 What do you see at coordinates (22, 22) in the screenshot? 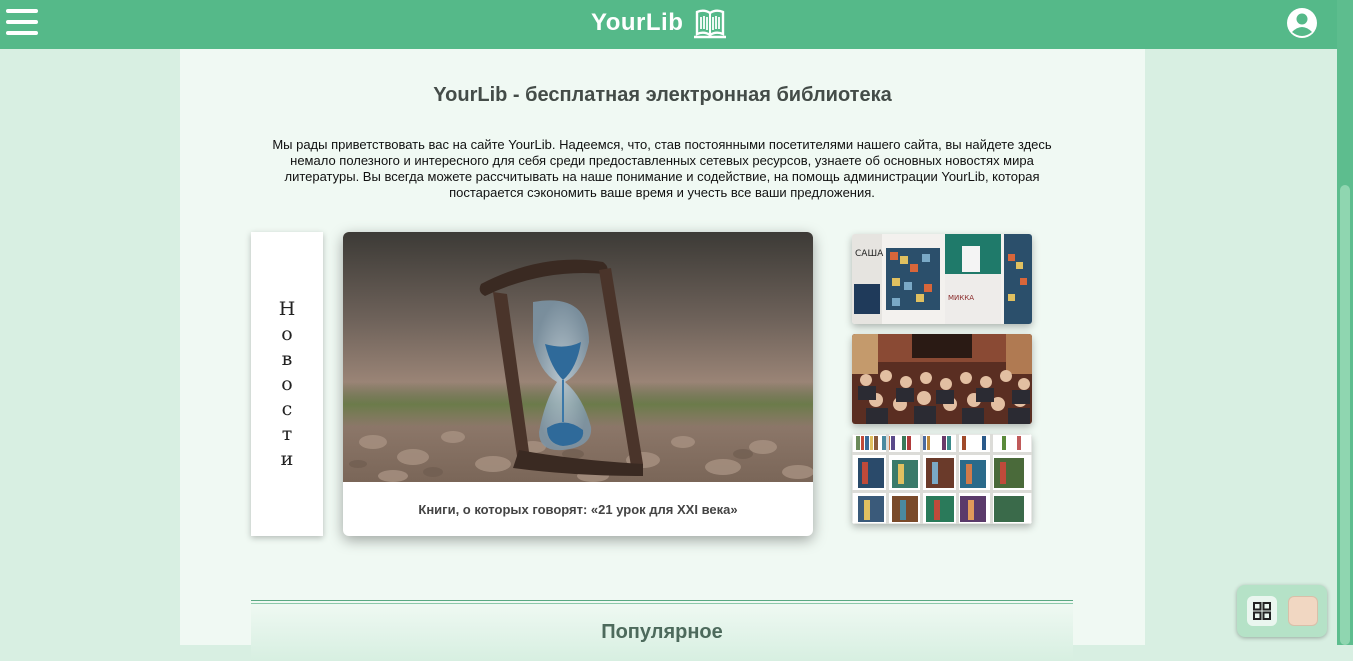
I see `hamburger-menu-icon` at bounding box center [22, 22].